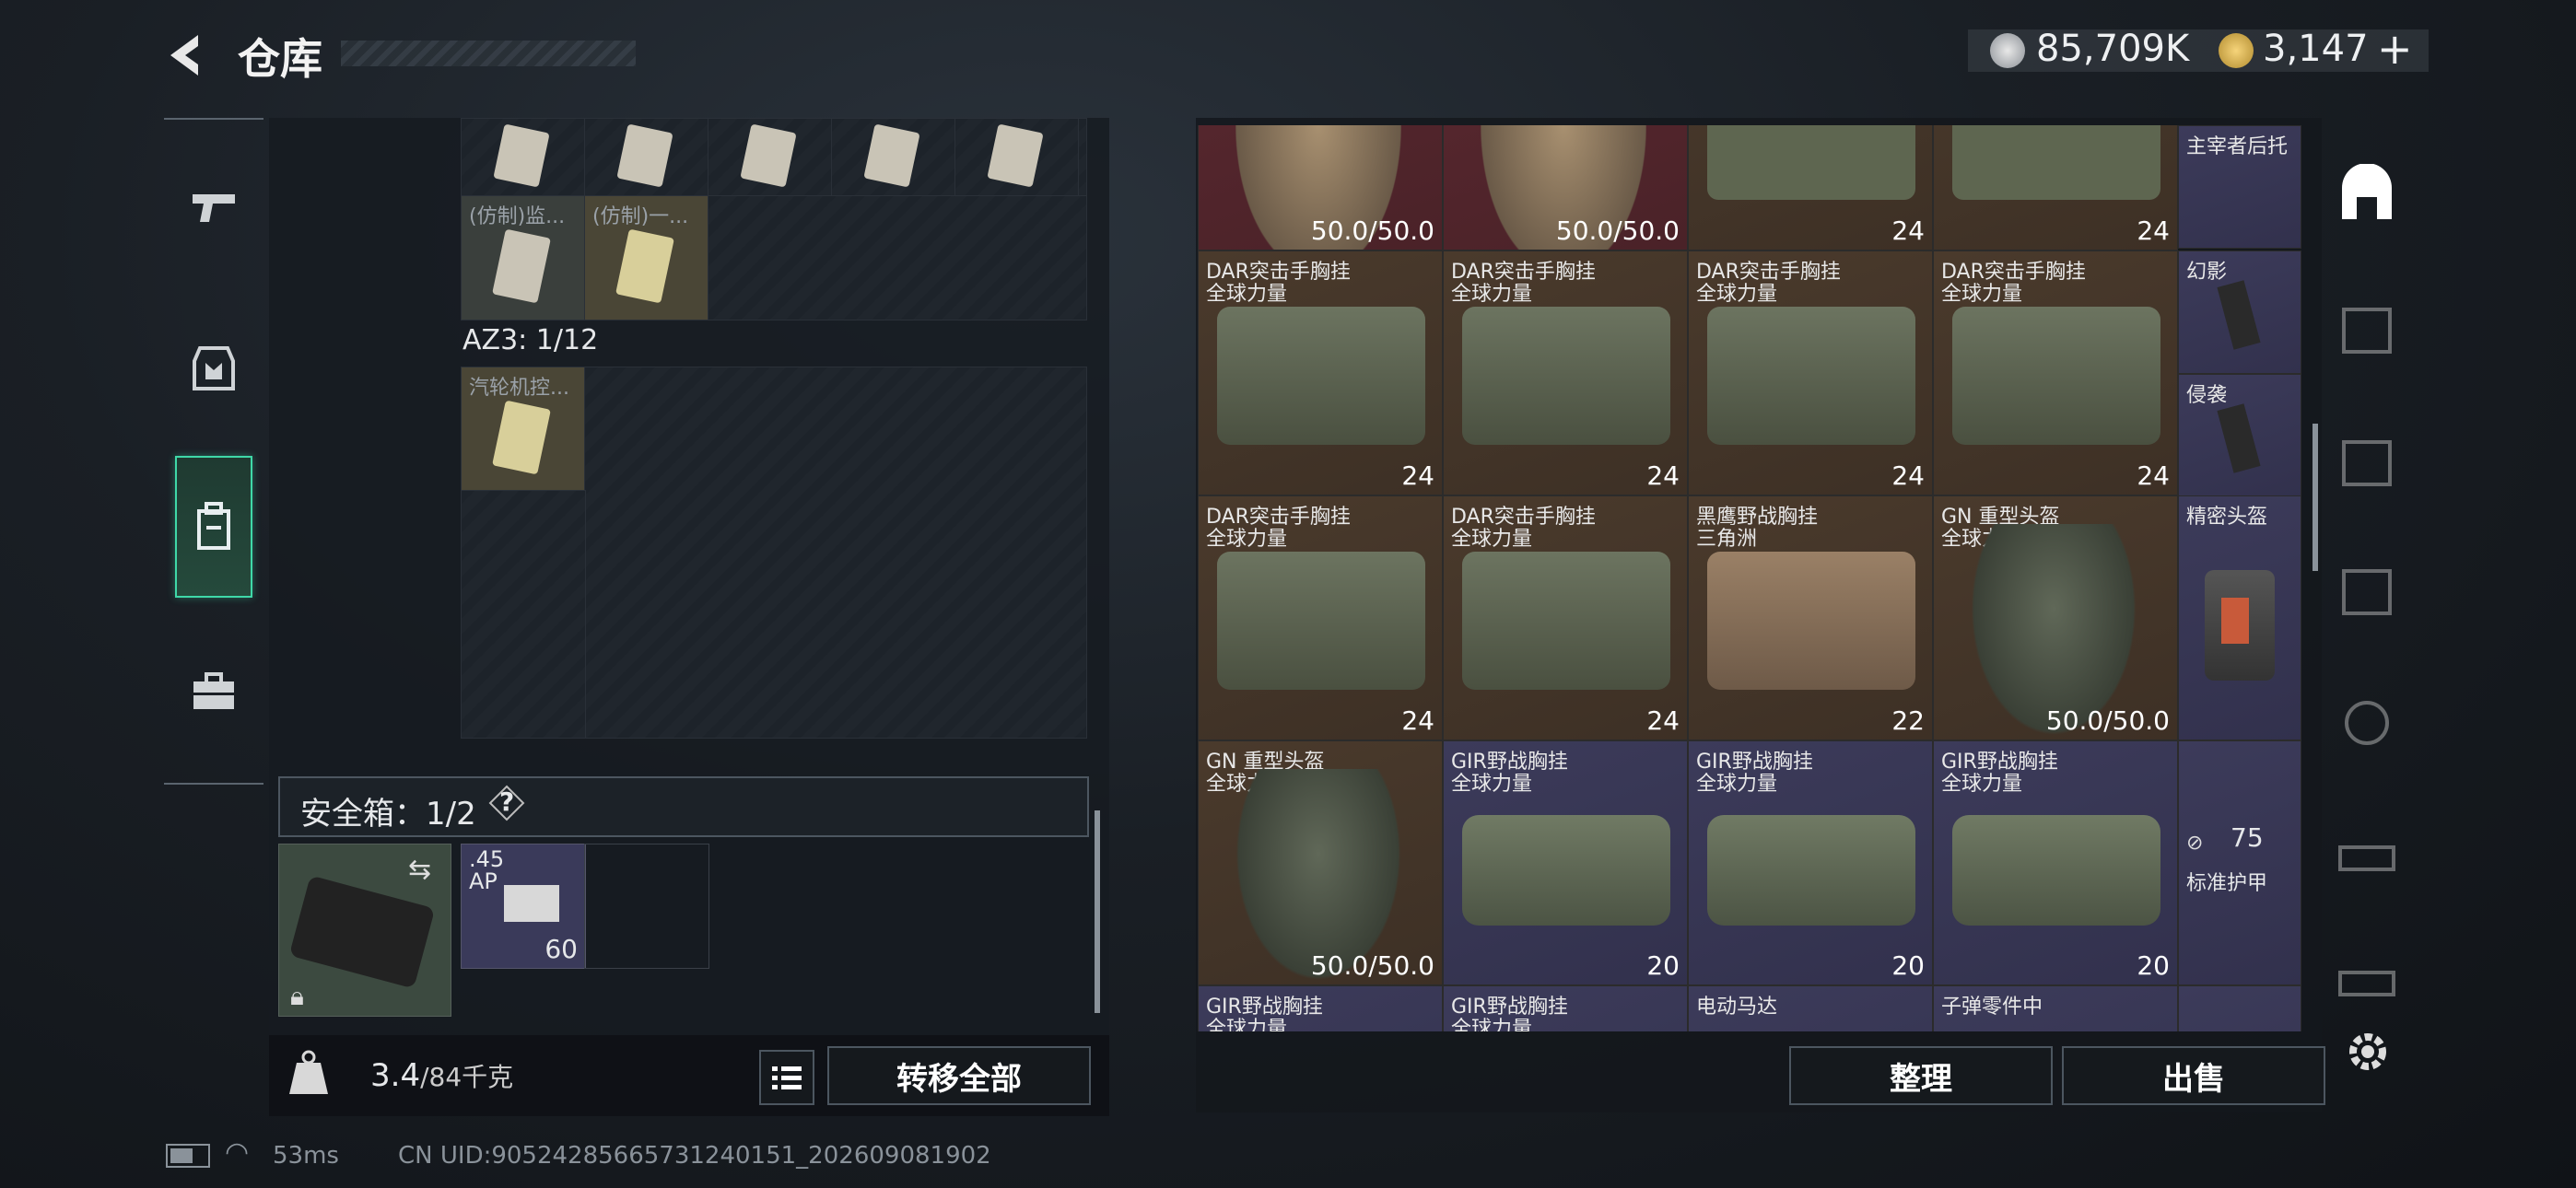 The image size is (2576, 1188). I want to click on currency-silver: 85,709K, so click(2113, 49).